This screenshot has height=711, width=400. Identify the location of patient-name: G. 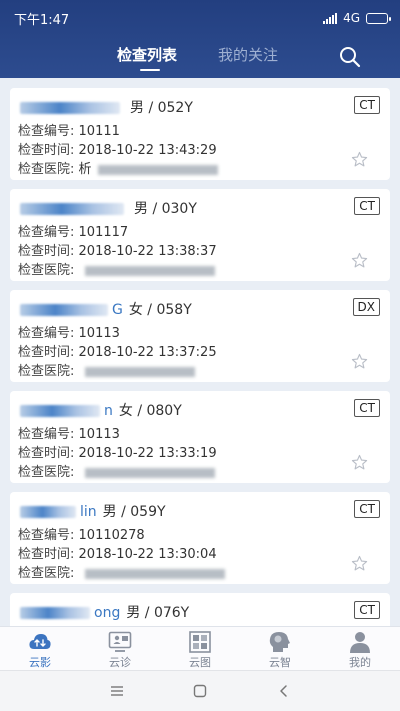
(117, 310).